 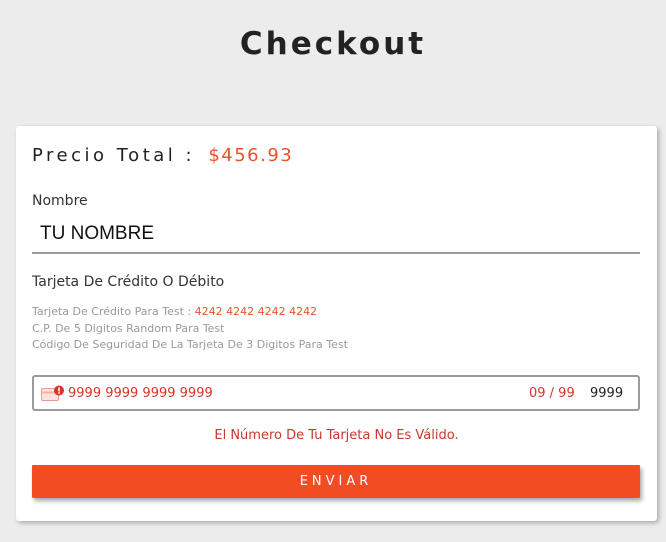 I want to click on card-cvc-input, so click(x=610, y=393).